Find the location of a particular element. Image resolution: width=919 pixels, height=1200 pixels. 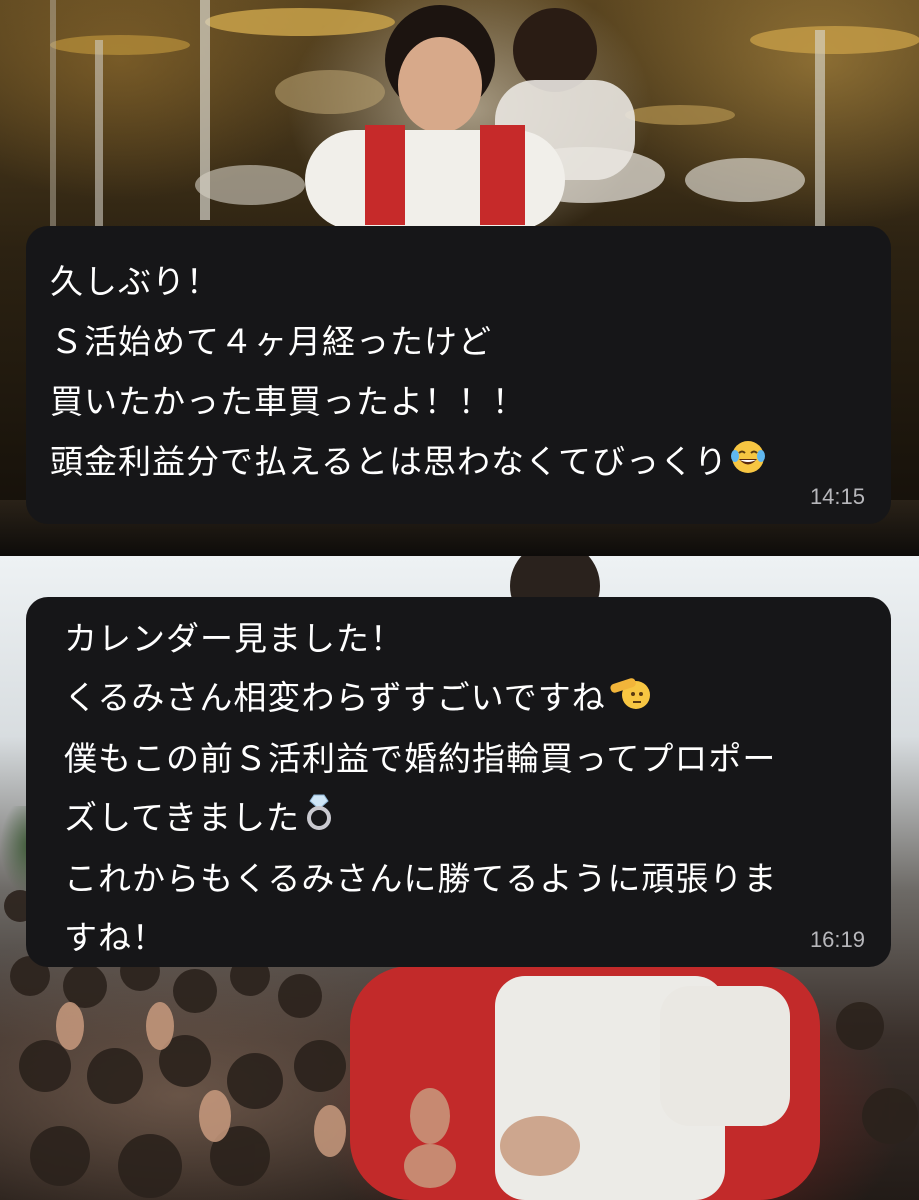

message-text-line-with-emoji: ズしてきました is located at coordinates (465, 818).